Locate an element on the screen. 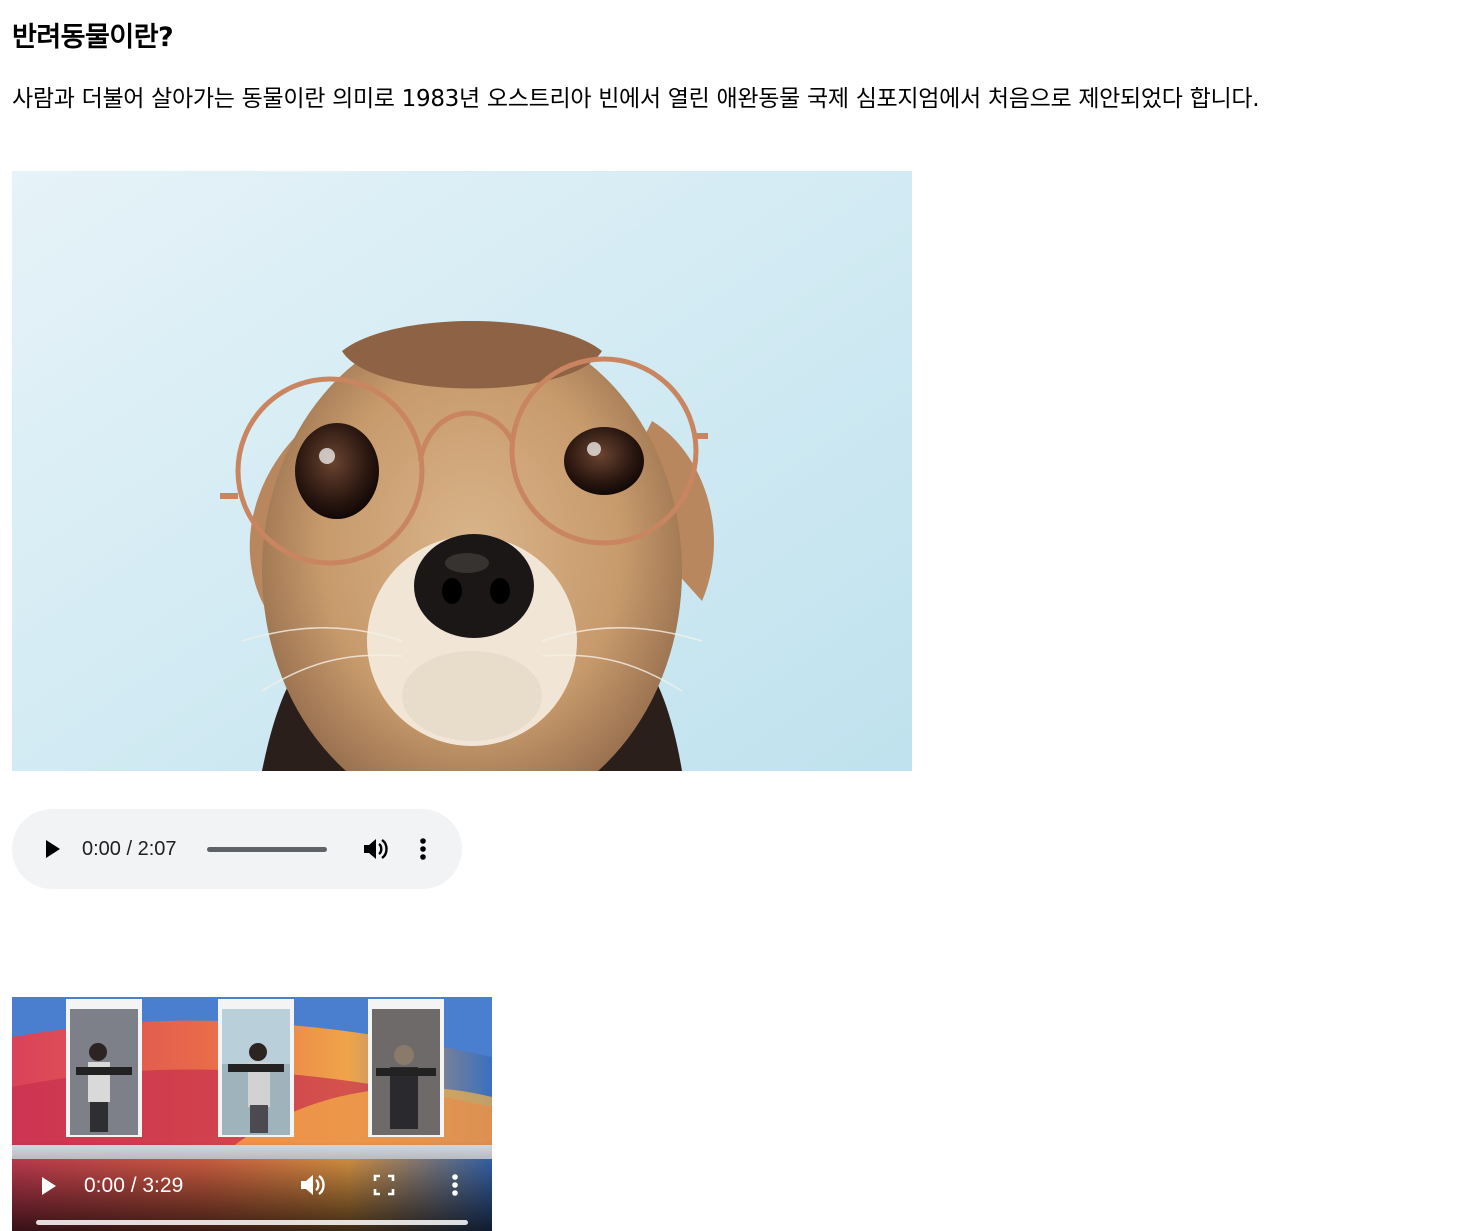 The height and width of the screenshot is (1231, 1467). audio-time-display: 0:00 / 2:07 is located at coordinates (129, 849).